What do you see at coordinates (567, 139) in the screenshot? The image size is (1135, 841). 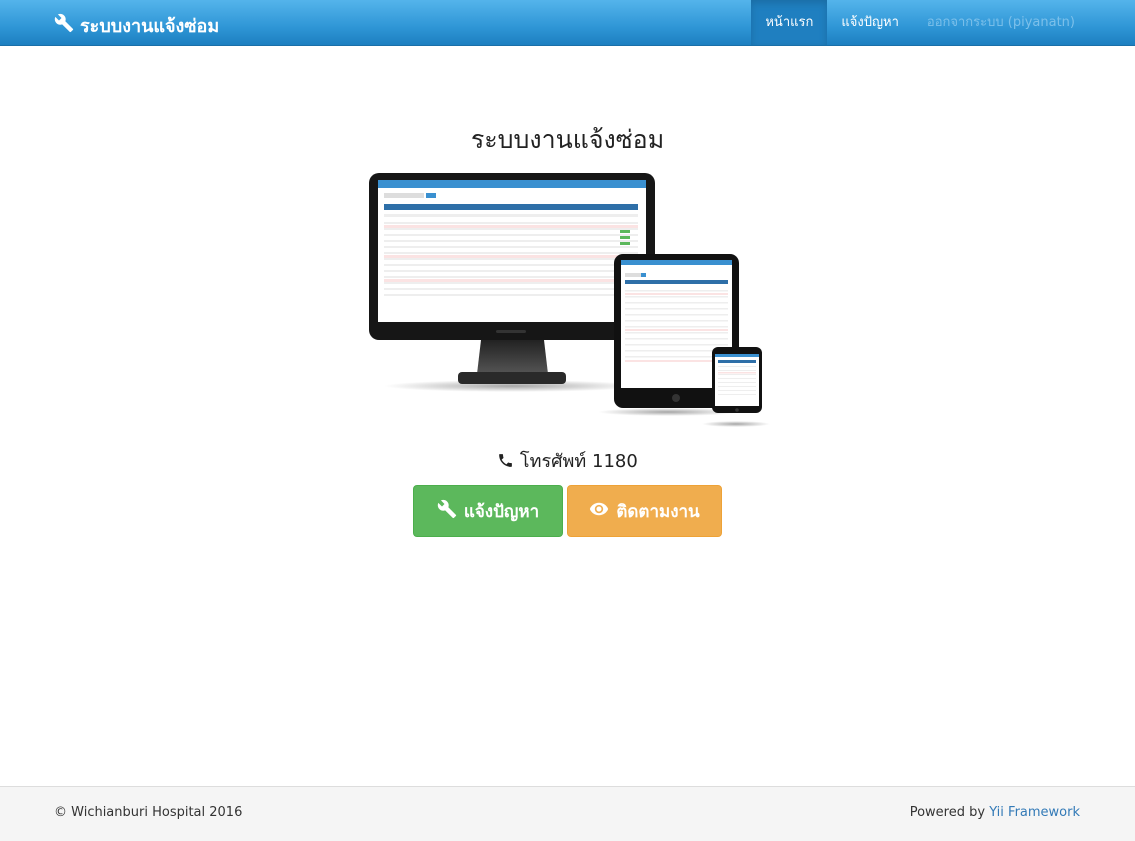 I see `page-title: ระบบงานแจ้งซ่อม` at bounding box center [567, 139].